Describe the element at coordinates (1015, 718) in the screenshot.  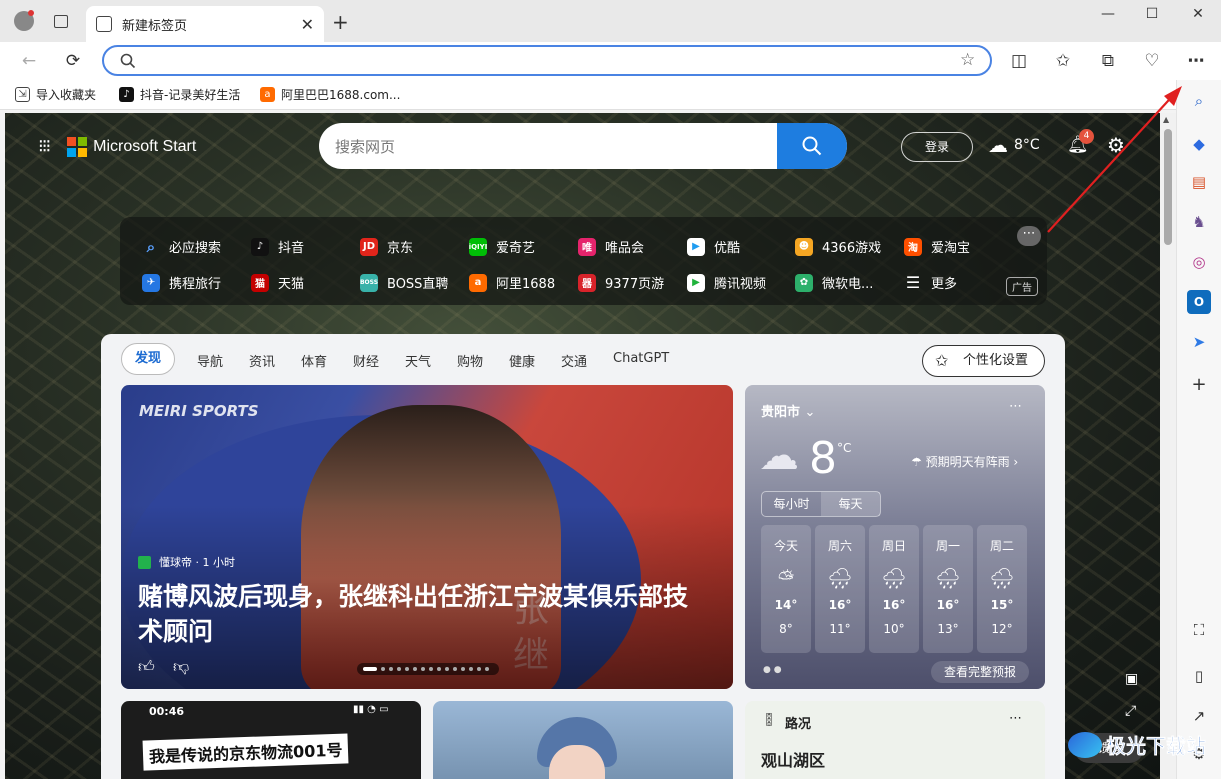
I see `traffic-more-icon: ⋯` at that location.